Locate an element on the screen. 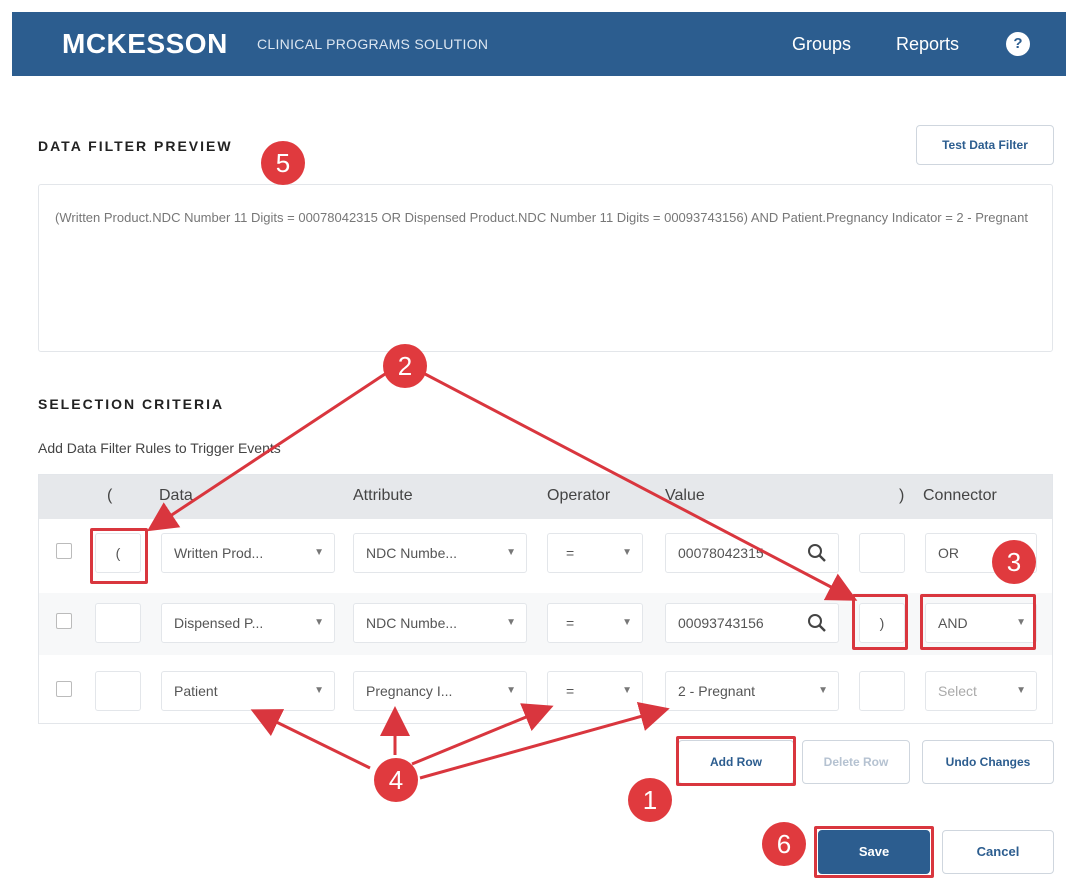 The image size is (1066, 880). value-input: 00093743156 is located at coordinates (752, 623).